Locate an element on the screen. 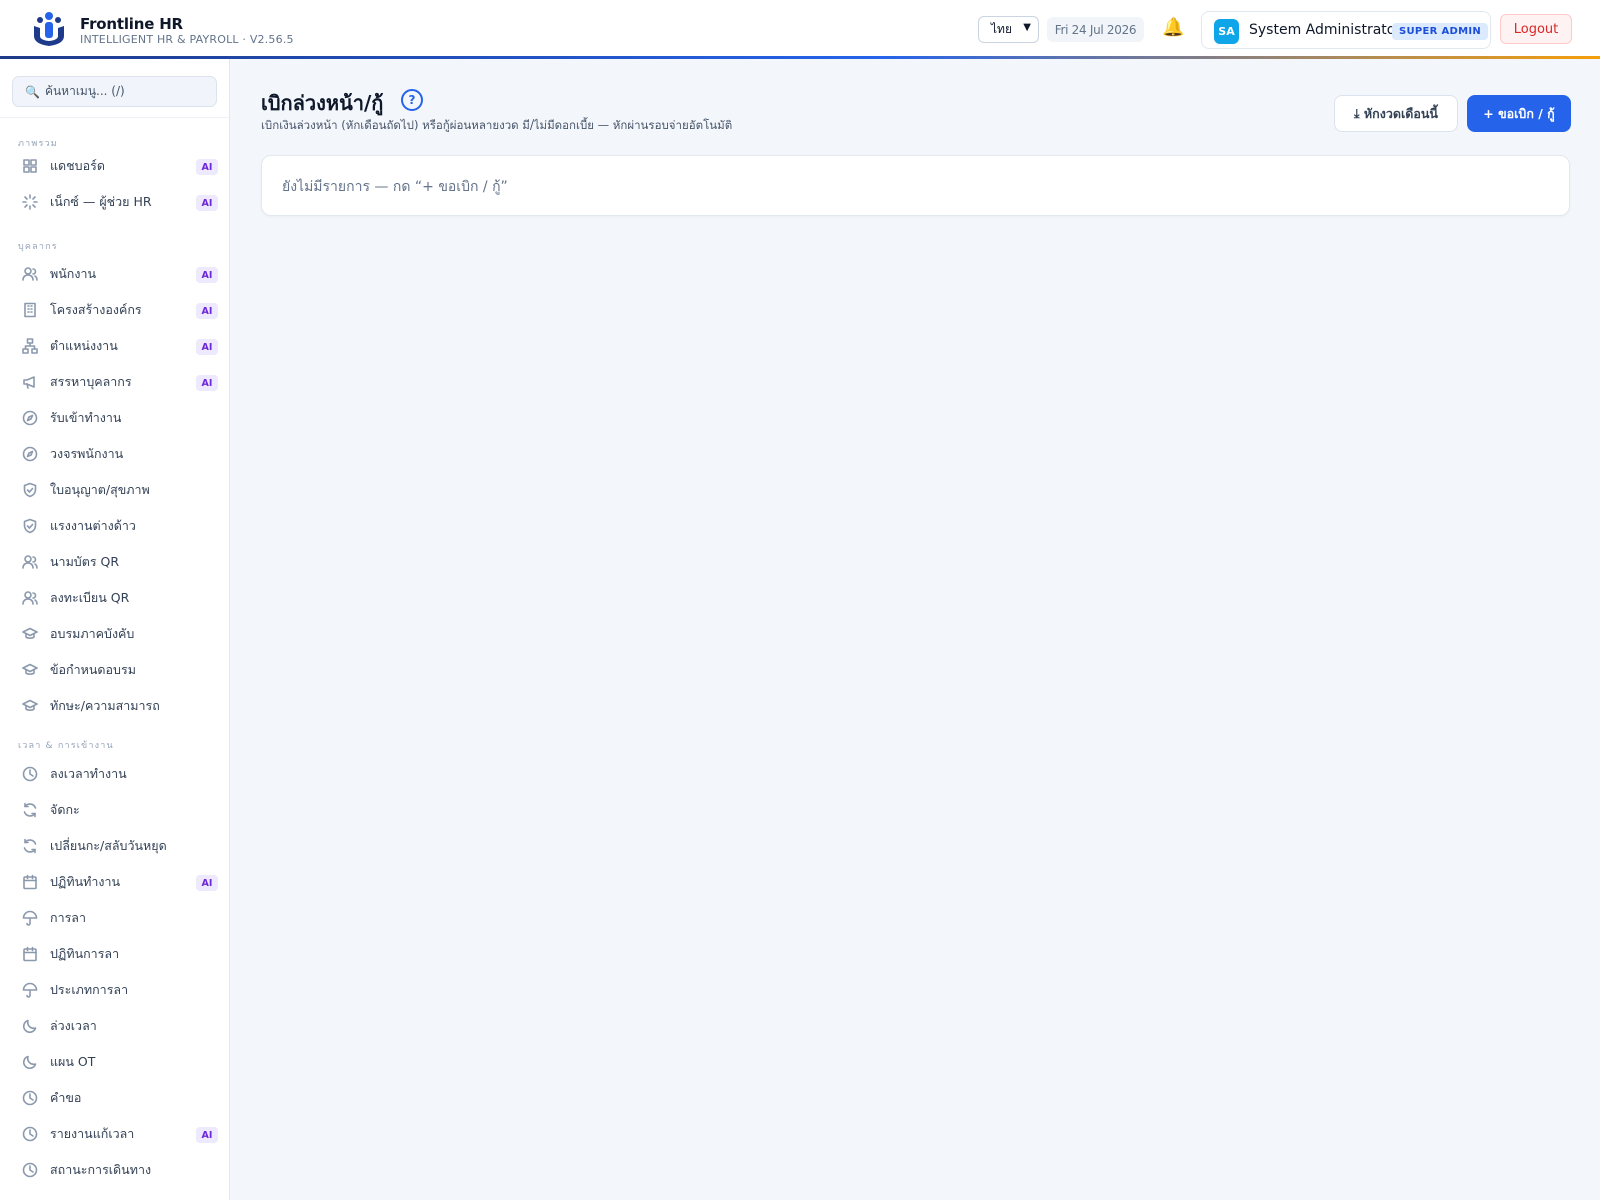  empty-state-card: ยังไม่มีรายการ — กด “+ ขอเบิก / กู้” is located at coordinates (915, 185).